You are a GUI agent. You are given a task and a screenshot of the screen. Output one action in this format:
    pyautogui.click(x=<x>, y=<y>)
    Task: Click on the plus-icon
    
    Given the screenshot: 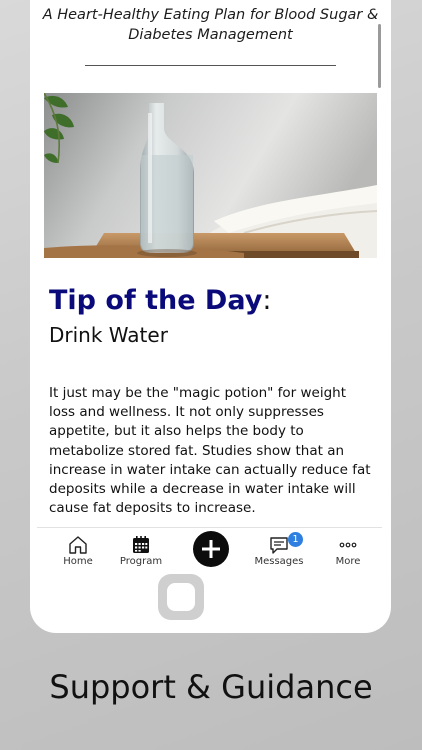 What is the action you would take?
    pyautogui.click(x=211, y=549)
    